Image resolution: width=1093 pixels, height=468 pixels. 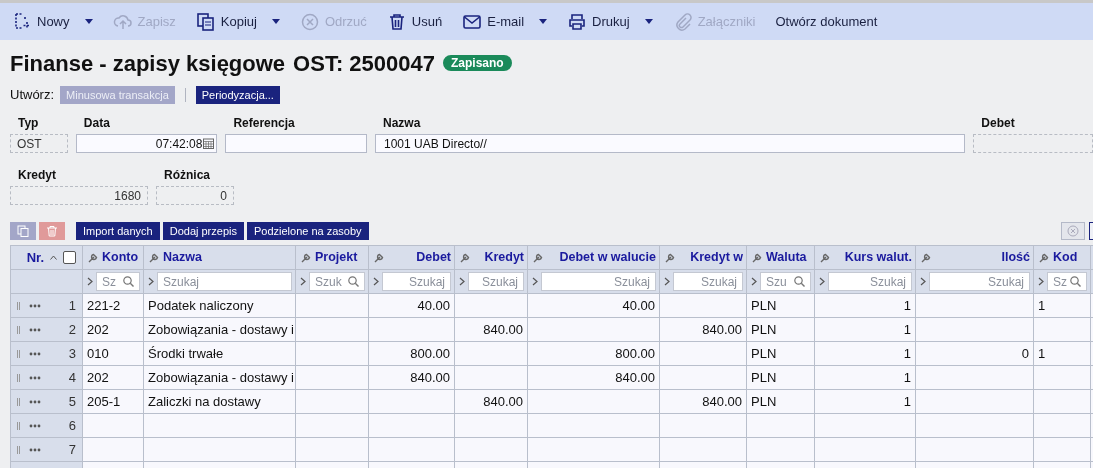 I want to click on column-header: Nazwa, so click(x=182, y=257).